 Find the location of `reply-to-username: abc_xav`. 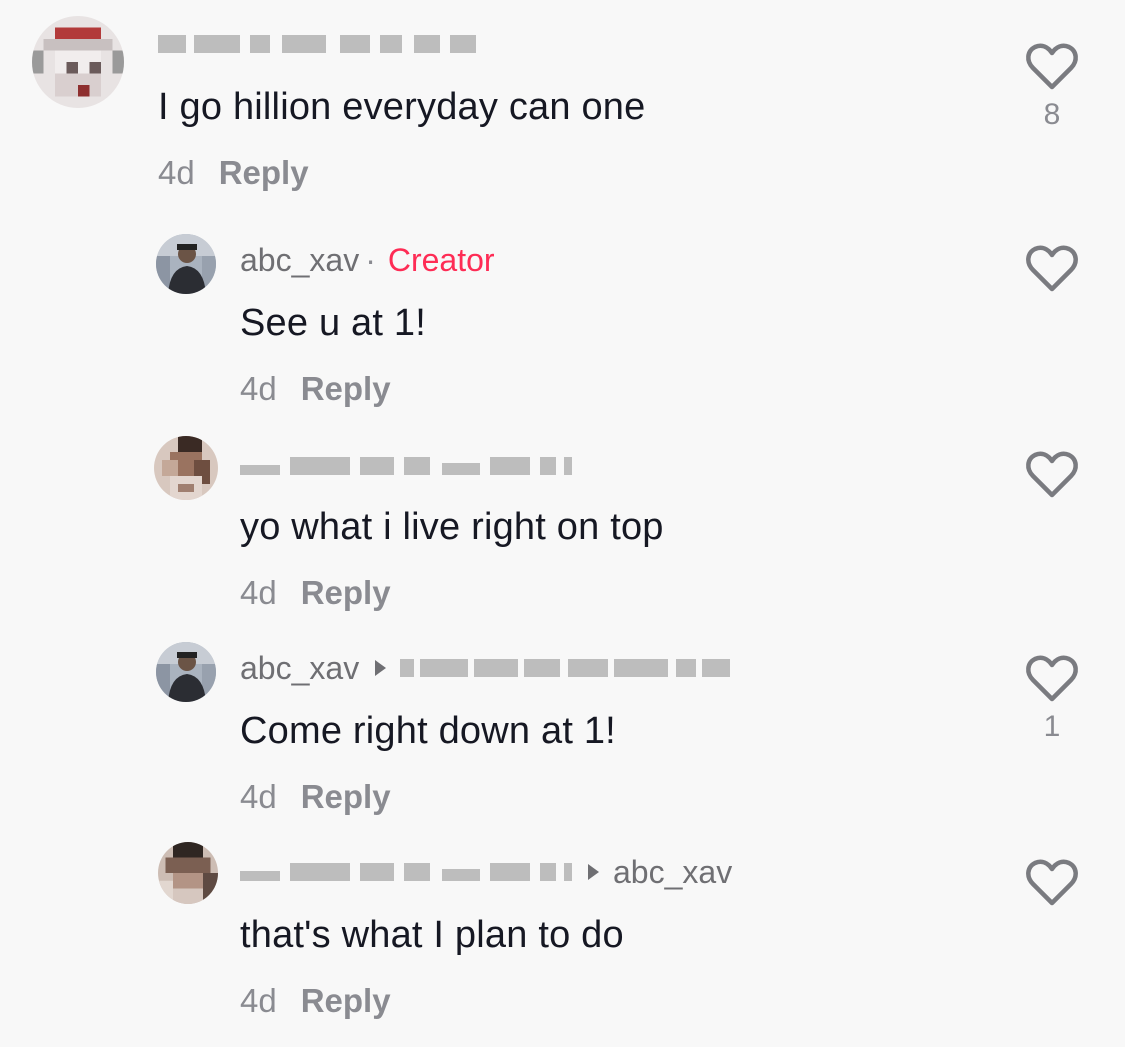

reply-to-username: abc_xav is located at coordinates (672, 872).